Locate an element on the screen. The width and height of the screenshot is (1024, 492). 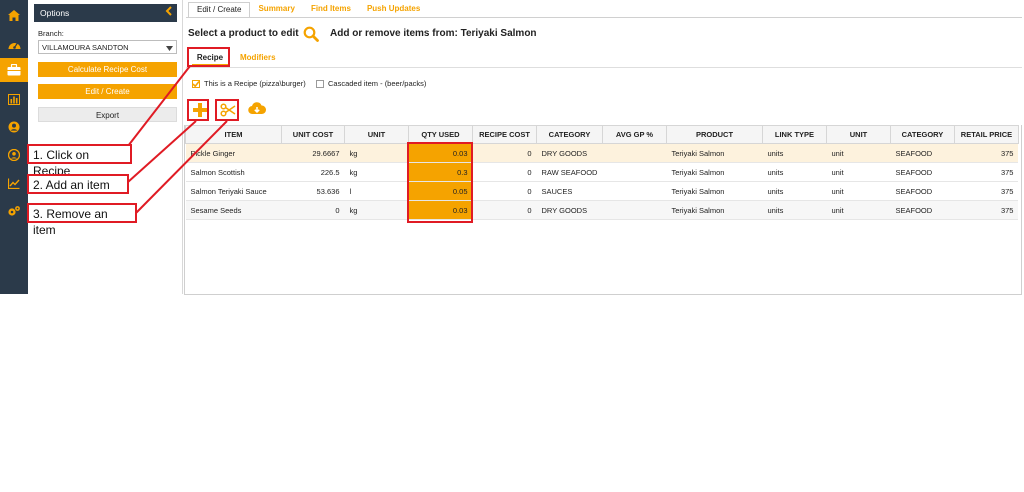
bar-chart-icon is located at coordinates (14, 99).